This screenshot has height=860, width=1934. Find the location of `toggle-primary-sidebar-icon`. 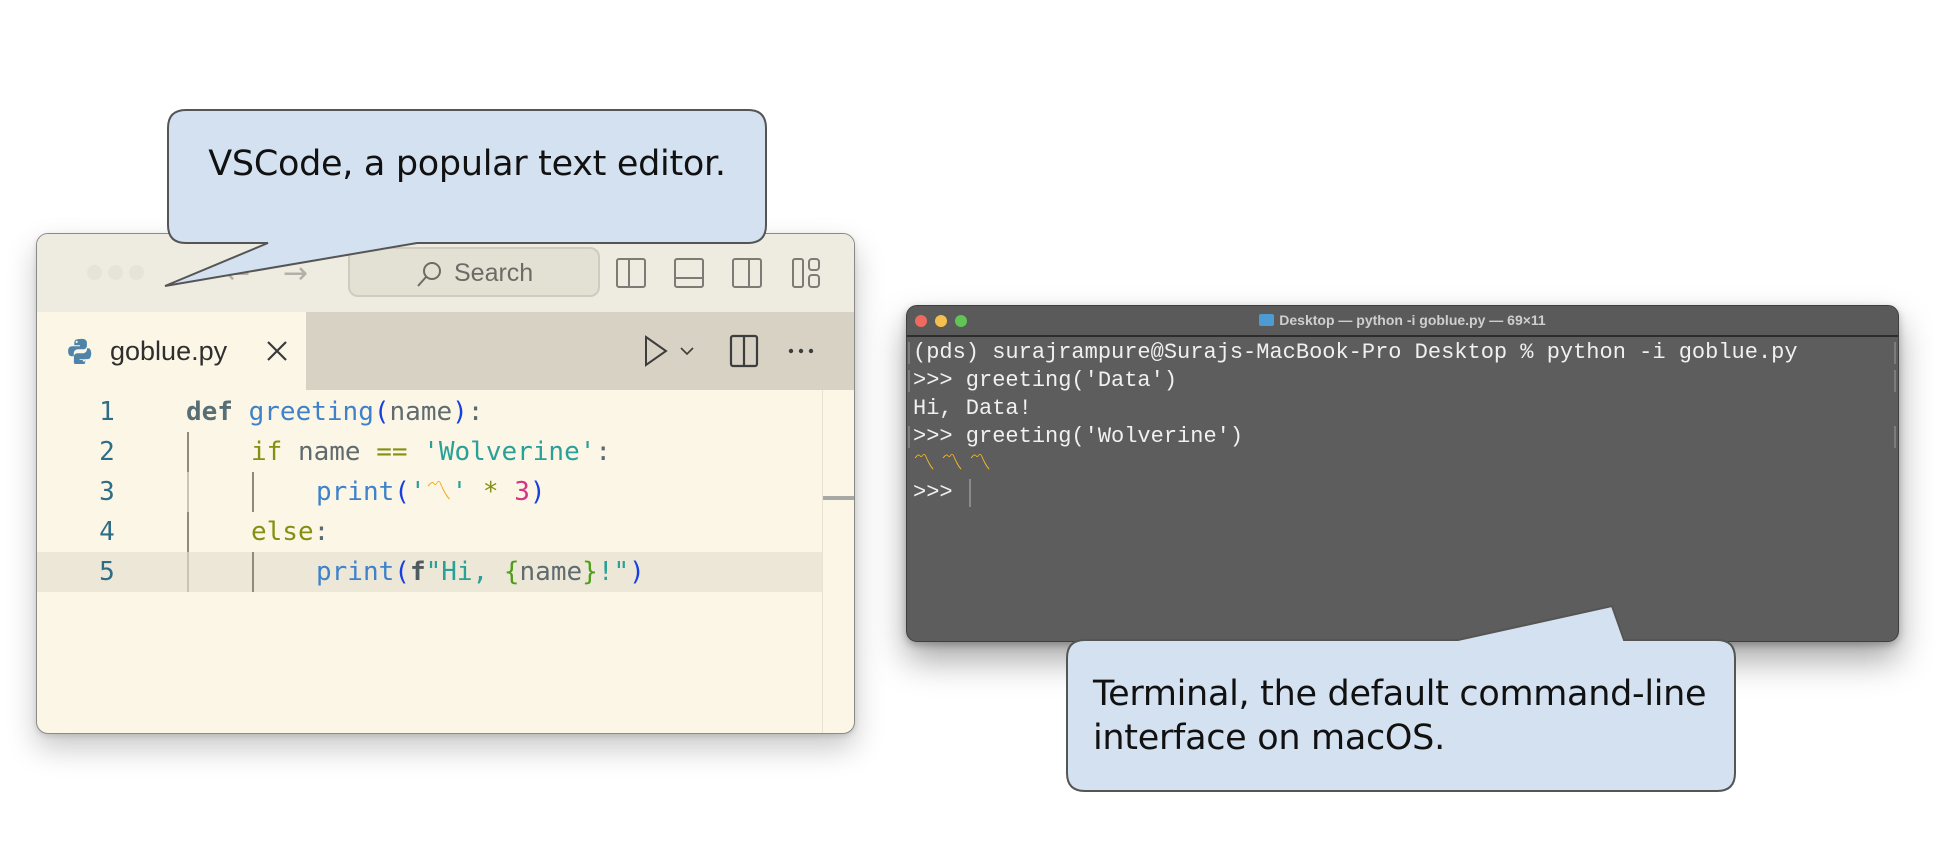

toggle-primary-sidebar-icon is located at coordinates (631, 273).